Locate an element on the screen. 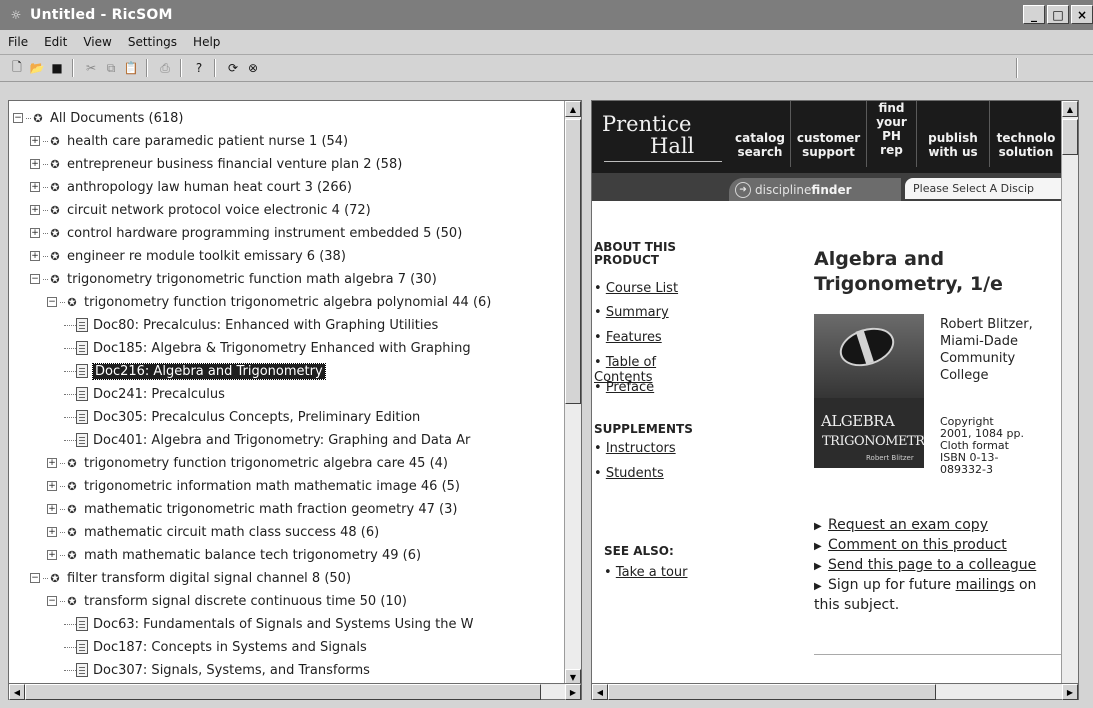 The height and width of the screenshot is (708, 1093). menu-help: Help is located at coordinates (206, 42).